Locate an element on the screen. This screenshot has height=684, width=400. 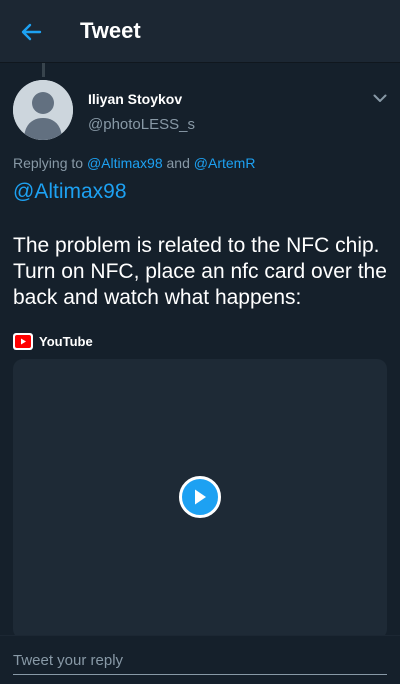
media-source: YouTube is located at coordinates (53, 341).